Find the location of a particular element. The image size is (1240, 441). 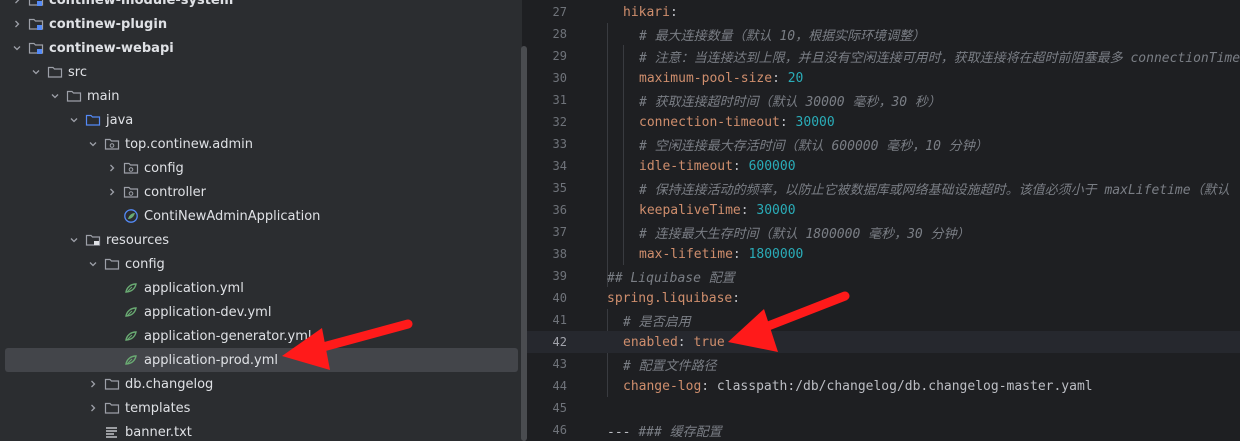

code-text: hikari: is located at coordinates (650, 12).